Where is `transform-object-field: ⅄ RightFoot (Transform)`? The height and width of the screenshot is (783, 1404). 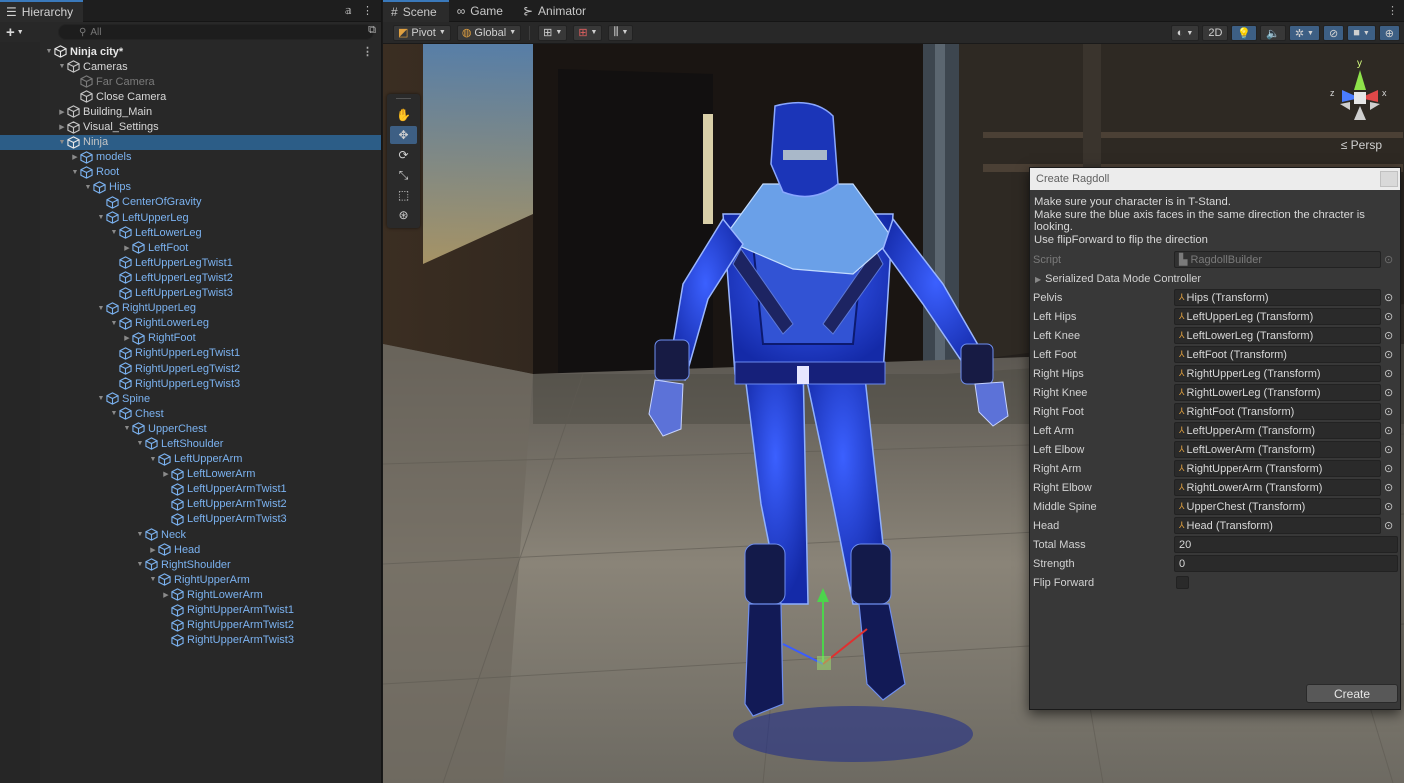 transform-object-field: ⅄ RightFoot (Transform) is located at coordinates (1277, 411).